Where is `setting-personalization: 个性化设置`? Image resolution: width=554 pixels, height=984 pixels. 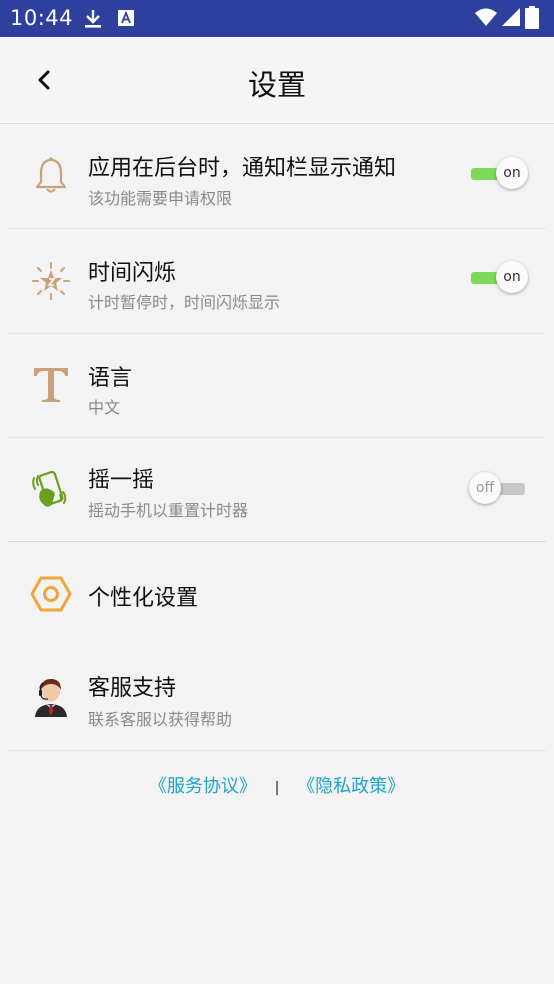 setting-personalization: 个性化设置 is located at coordinates (277, 594).